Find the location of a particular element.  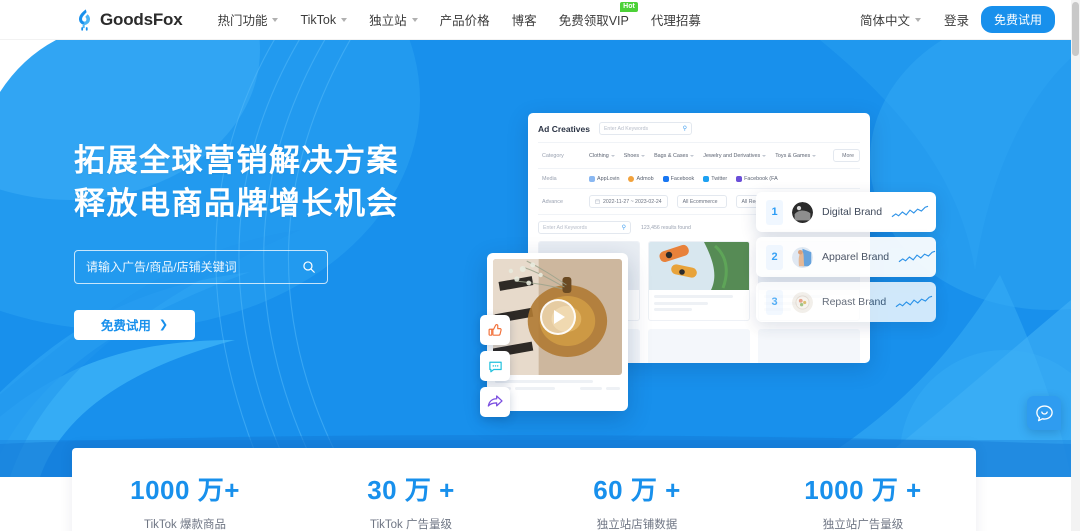

media-admob: Admob is located at coordinates (641, 178).